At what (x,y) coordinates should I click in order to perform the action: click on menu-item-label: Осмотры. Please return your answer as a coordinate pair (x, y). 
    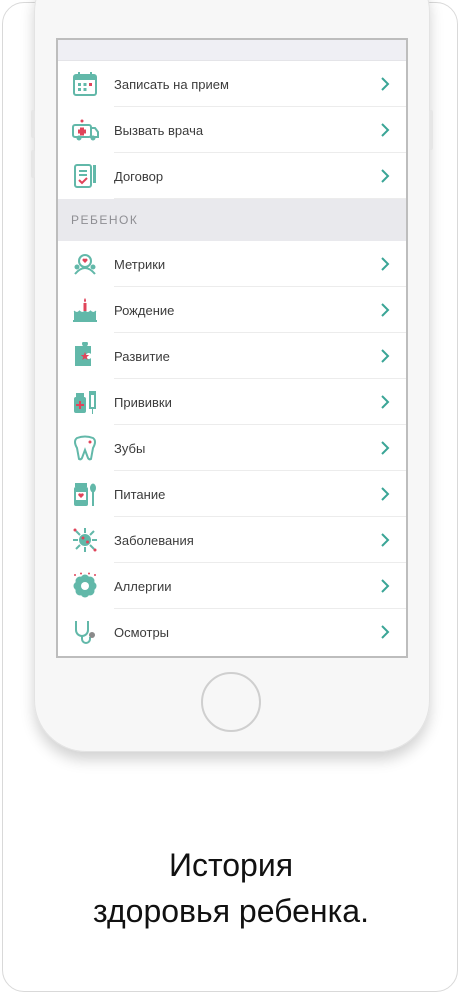
    Looking at the image, I should click on (142, 632).